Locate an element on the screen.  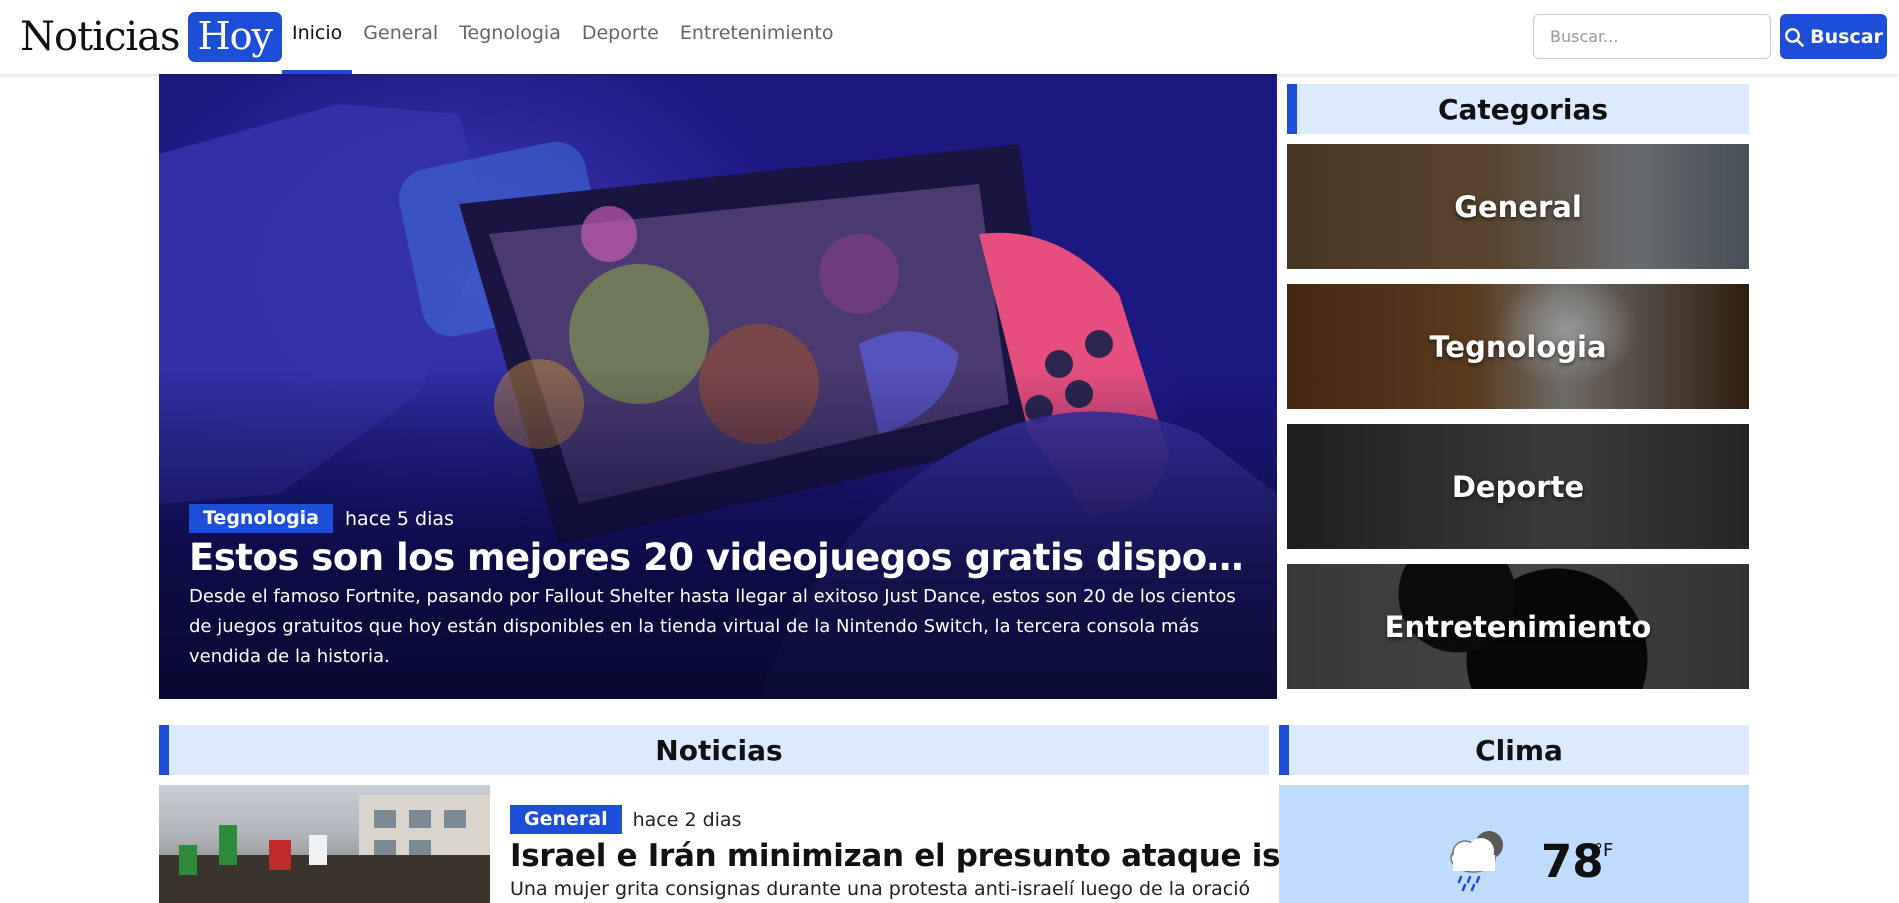
hero-category-badge: Tegnologia is located at coordinates (261, 518).